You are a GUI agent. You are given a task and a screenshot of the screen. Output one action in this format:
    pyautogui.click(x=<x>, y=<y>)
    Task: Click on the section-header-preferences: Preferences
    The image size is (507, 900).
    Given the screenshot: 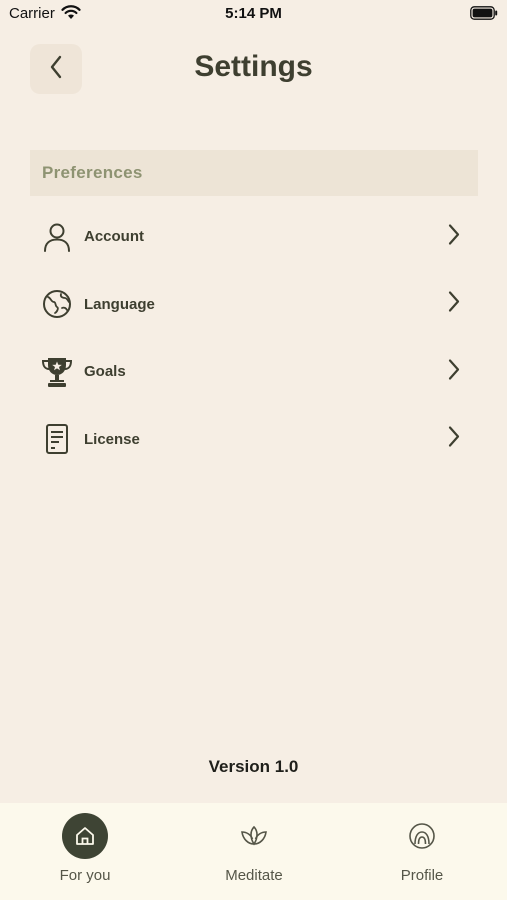 What is the action you would take?
    pyautogui.click(x=254, y=173)
    